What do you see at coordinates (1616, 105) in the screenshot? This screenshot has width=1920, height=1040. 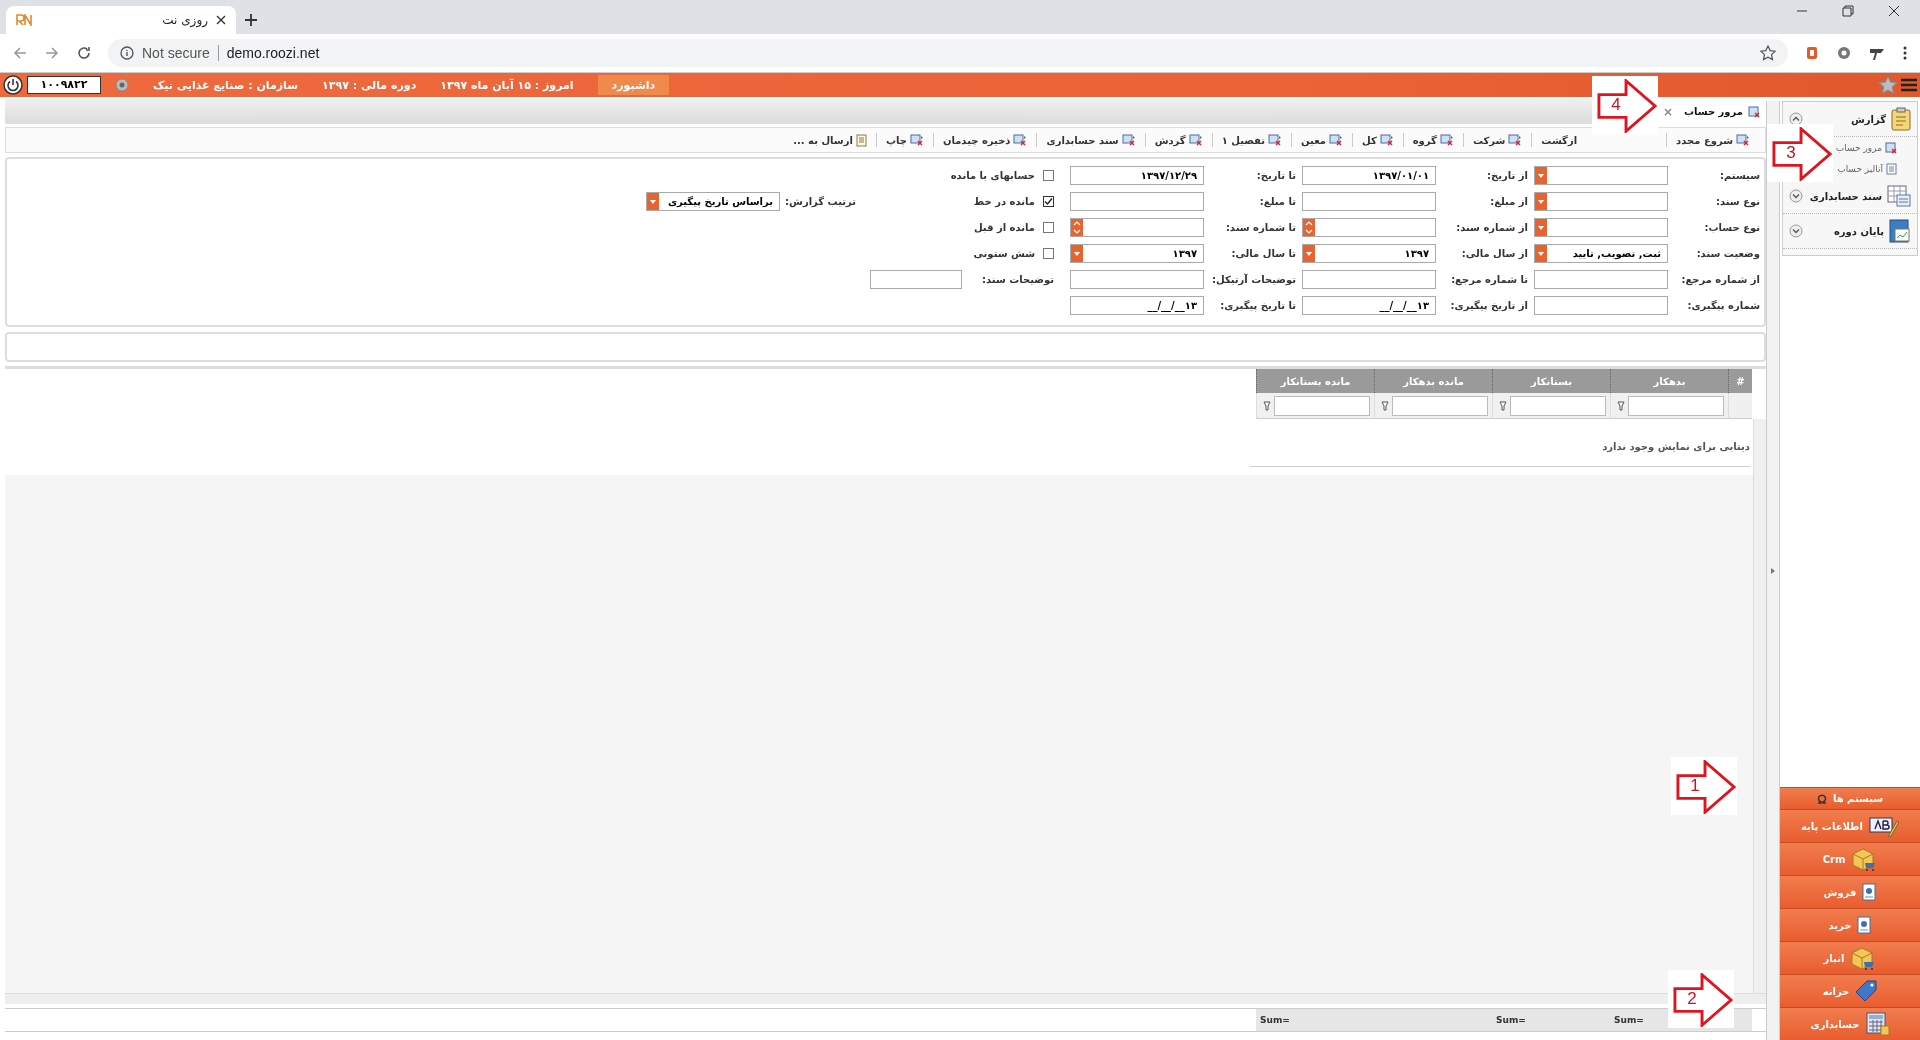 I see `callout-number: 4` at bounding box center [1616, 105].